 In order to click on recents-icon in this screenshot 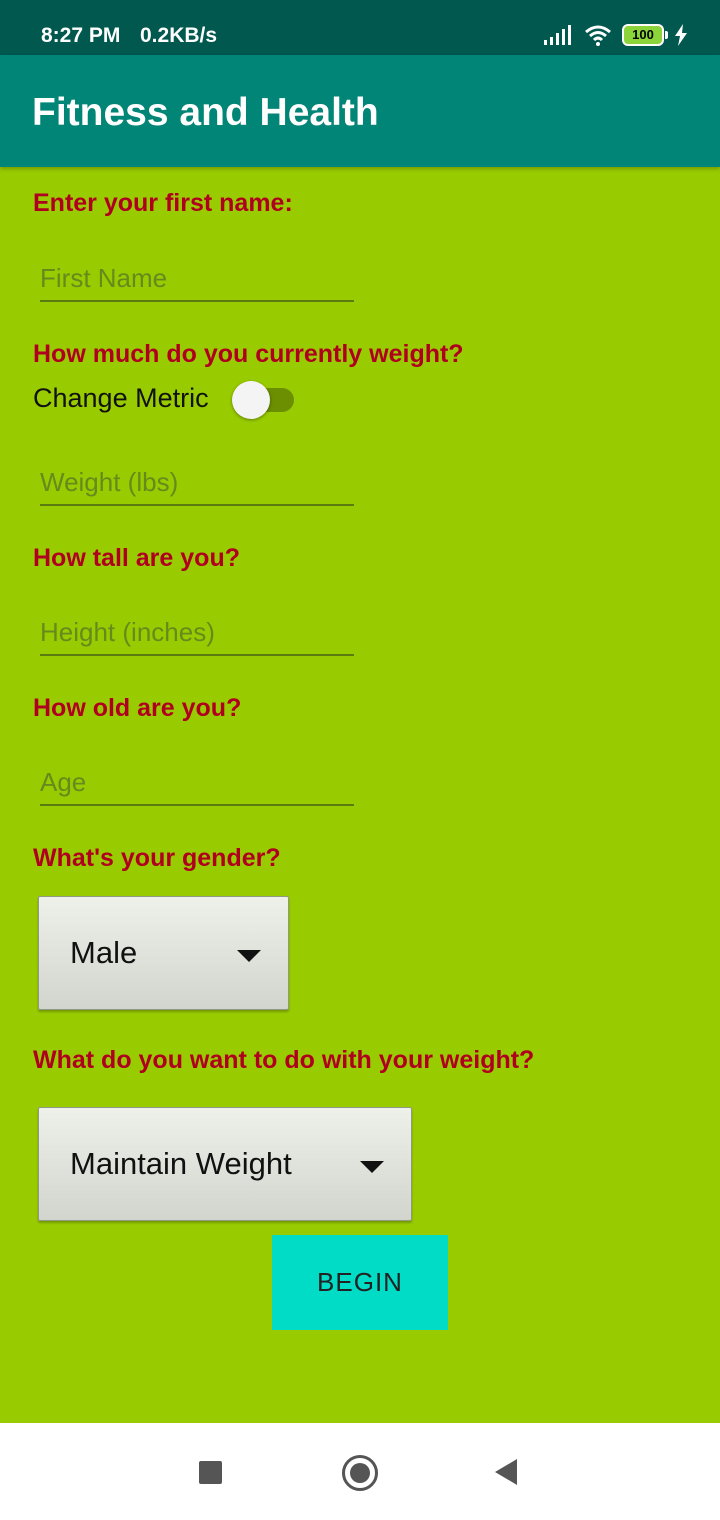, I will do `click(210, 1472)`.